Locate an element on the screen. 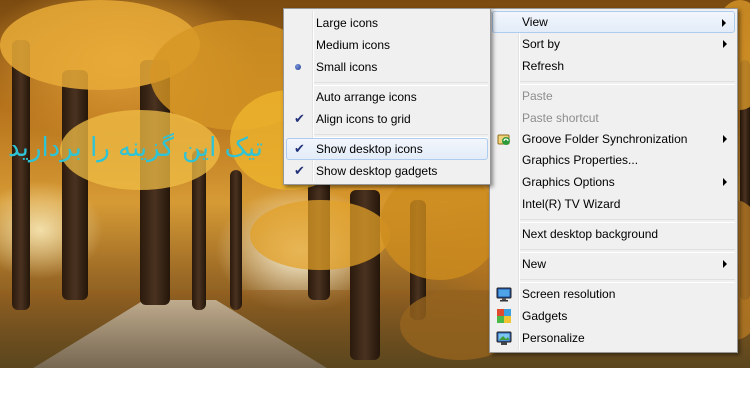  submenu-item-large-icons-label: Large icons is located at coordinates (347, 23).